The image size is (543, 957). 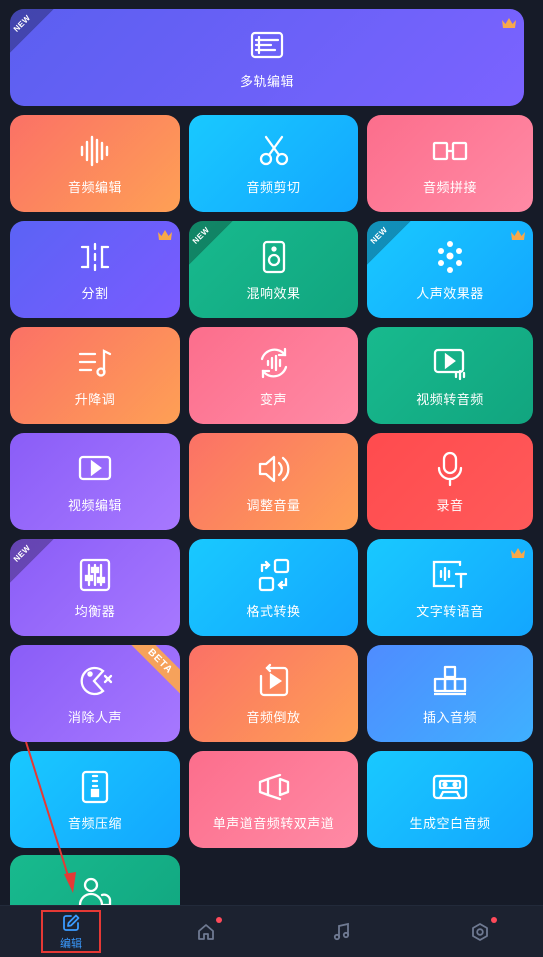 What do you see at coordinates (450, 399) in the screenshot?
I see `tile-label: 视频转音频` at bounding box center [450, 399].